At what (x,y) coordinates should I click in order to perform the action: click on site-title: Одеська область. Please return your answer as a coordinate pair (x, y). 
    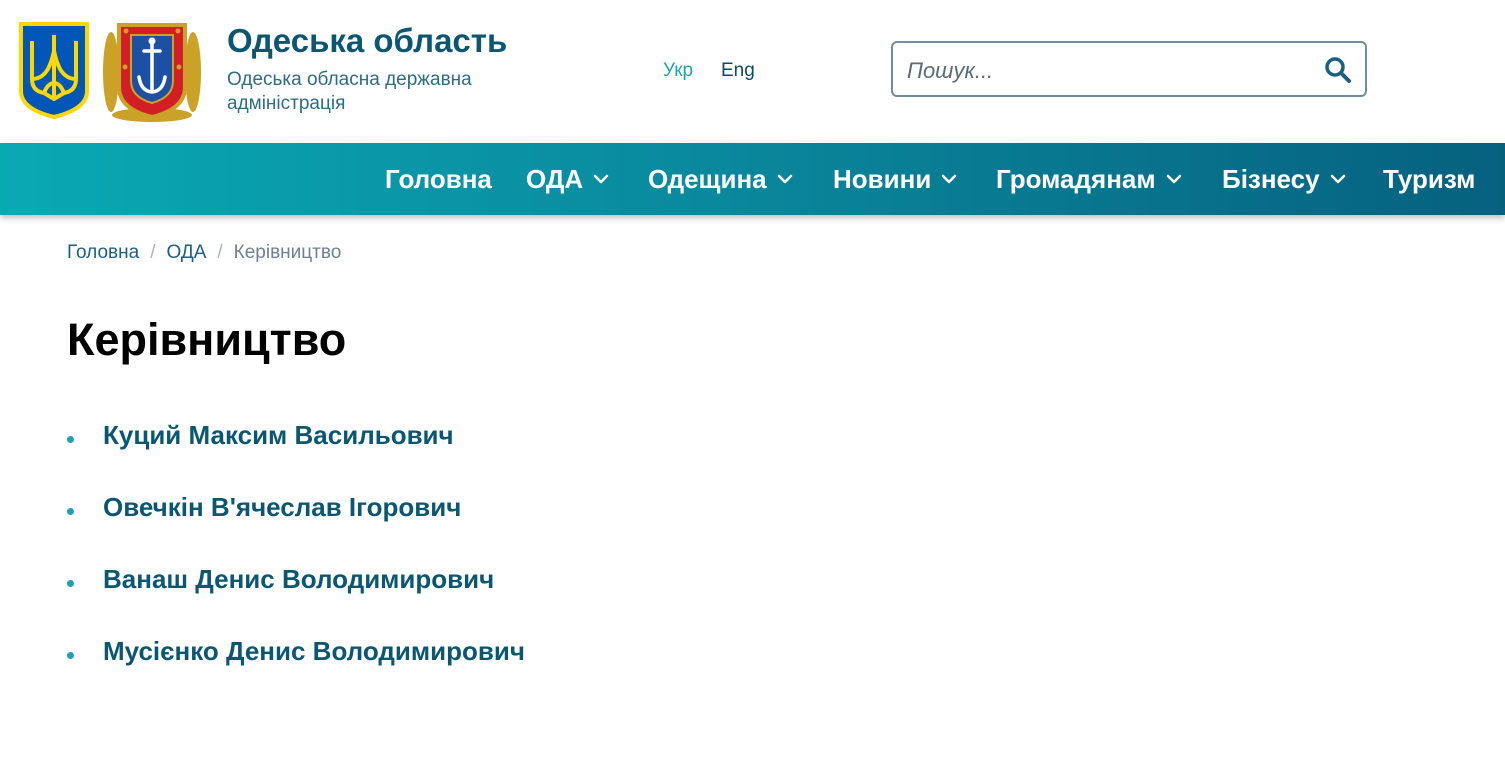
    Looking at the image, I should click on (367, 41).